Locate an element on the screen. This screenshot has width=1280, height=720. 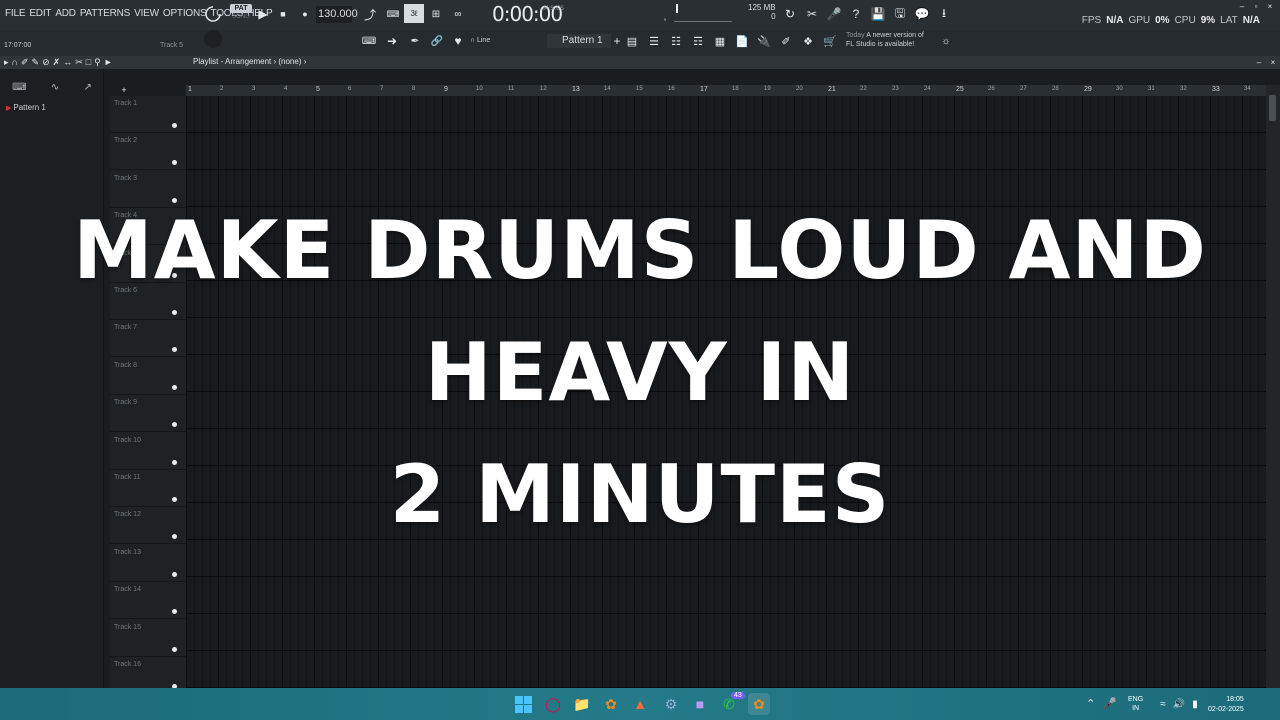
plugin-icon: 🔌 is located at coordinates (764, 41).